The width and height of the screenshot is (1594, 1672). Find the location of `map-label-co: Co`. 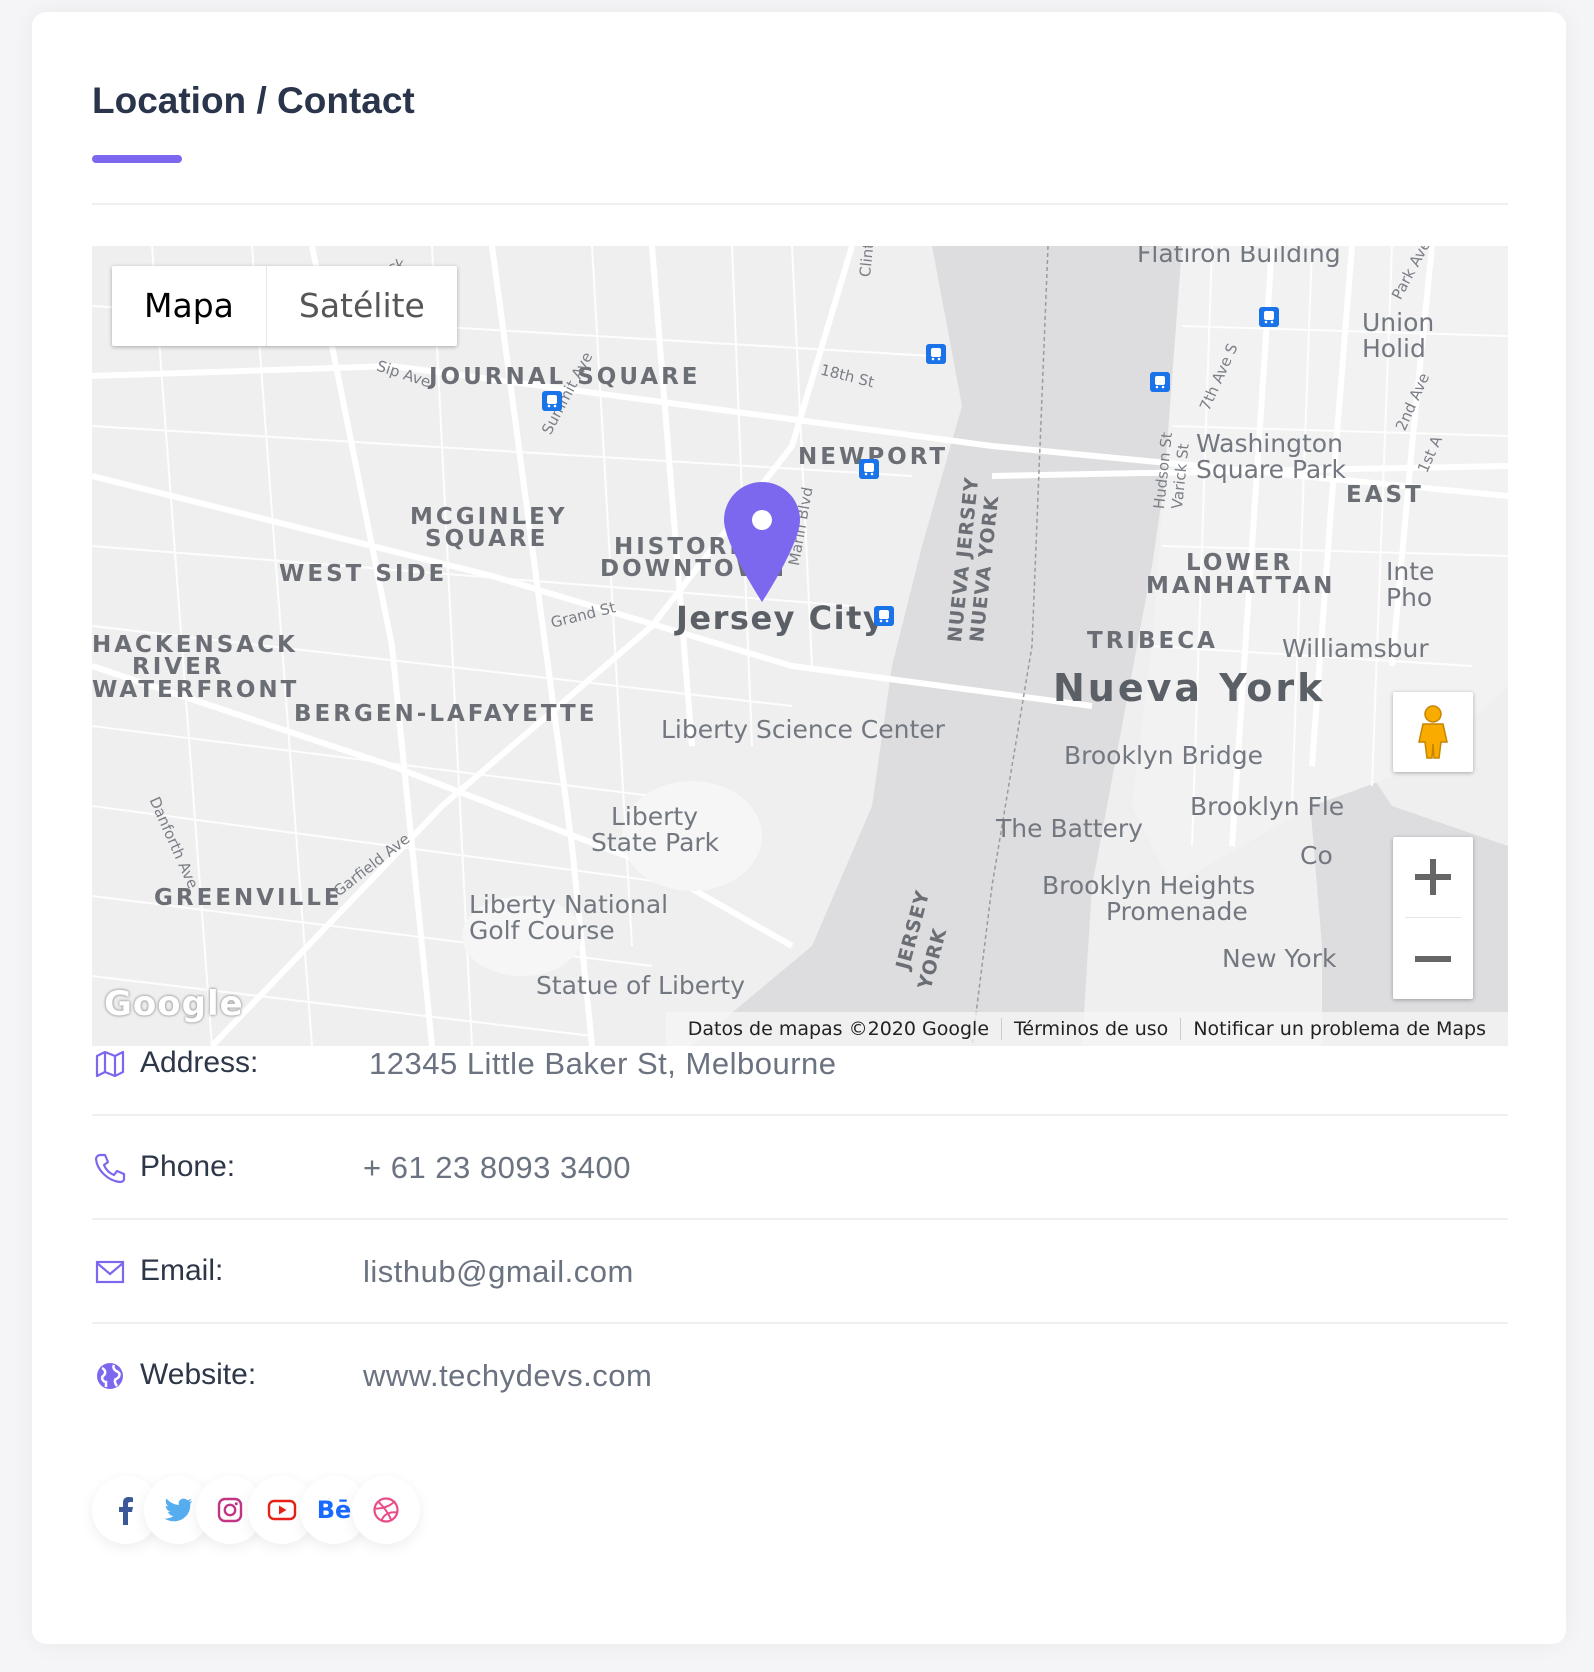

map-label-co: Co is located at coordinates (1316, 855).